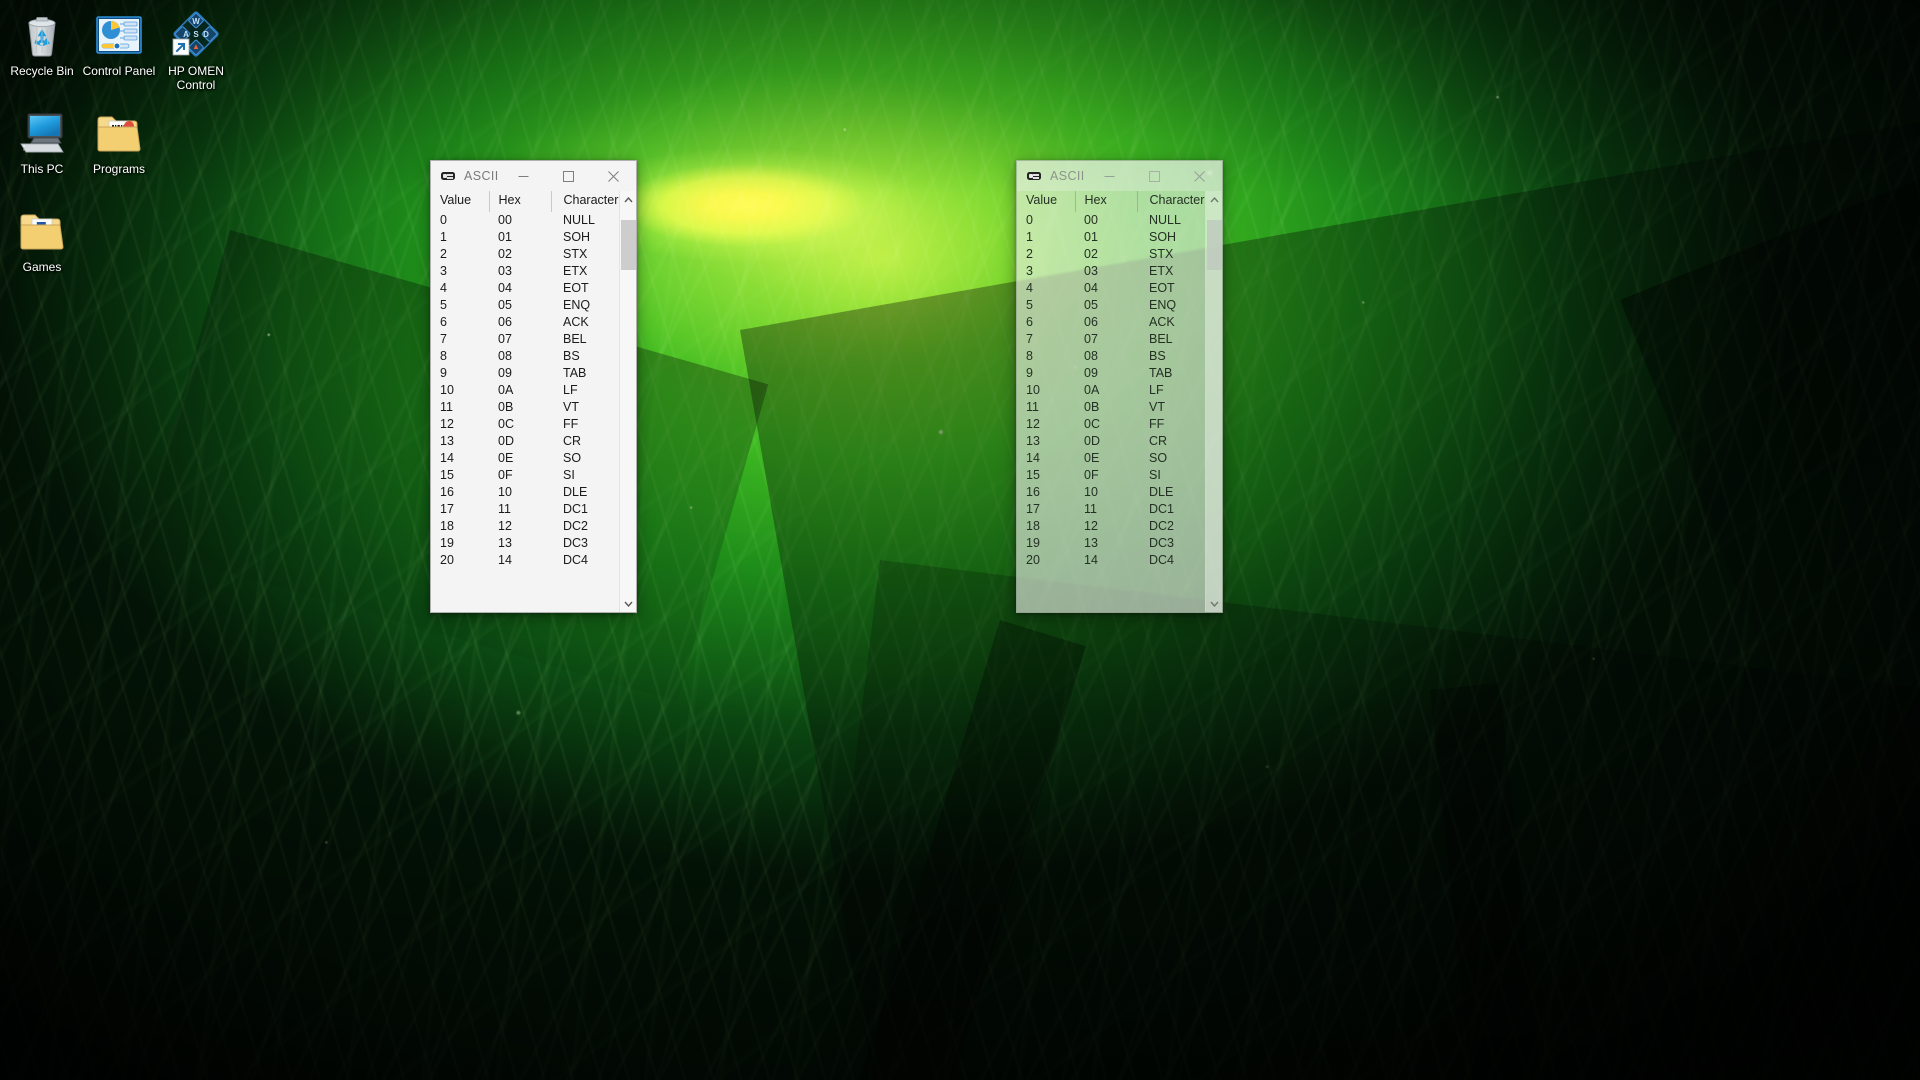  What do you see at coordinates (1033, 560) in the screenshot?
I see `cell-value: 20` at bounding box center [1033, 560].